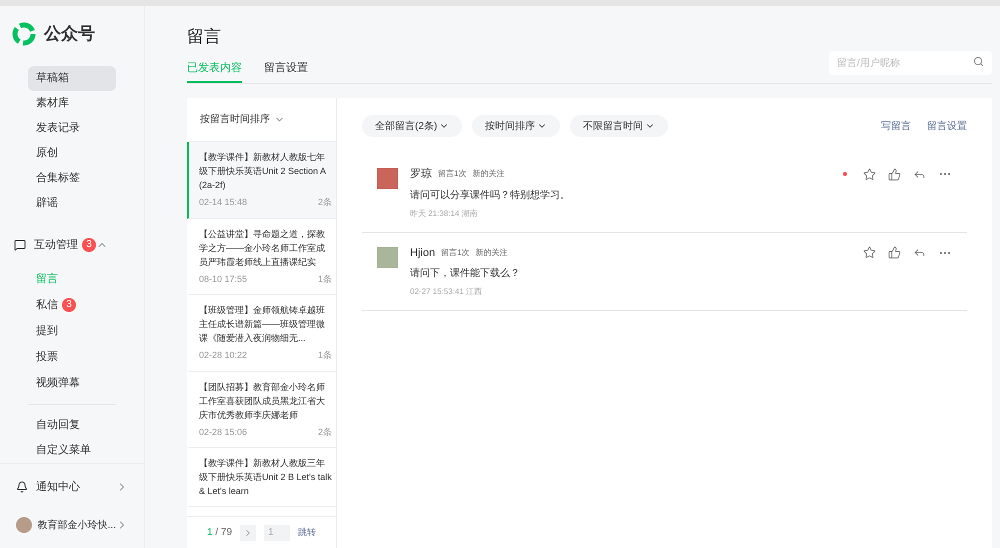  What do you see at coordinates (72, 383) in the screenshot?
I see `sidebar-item: 视频弹幕` at bounding box center [72, 383].